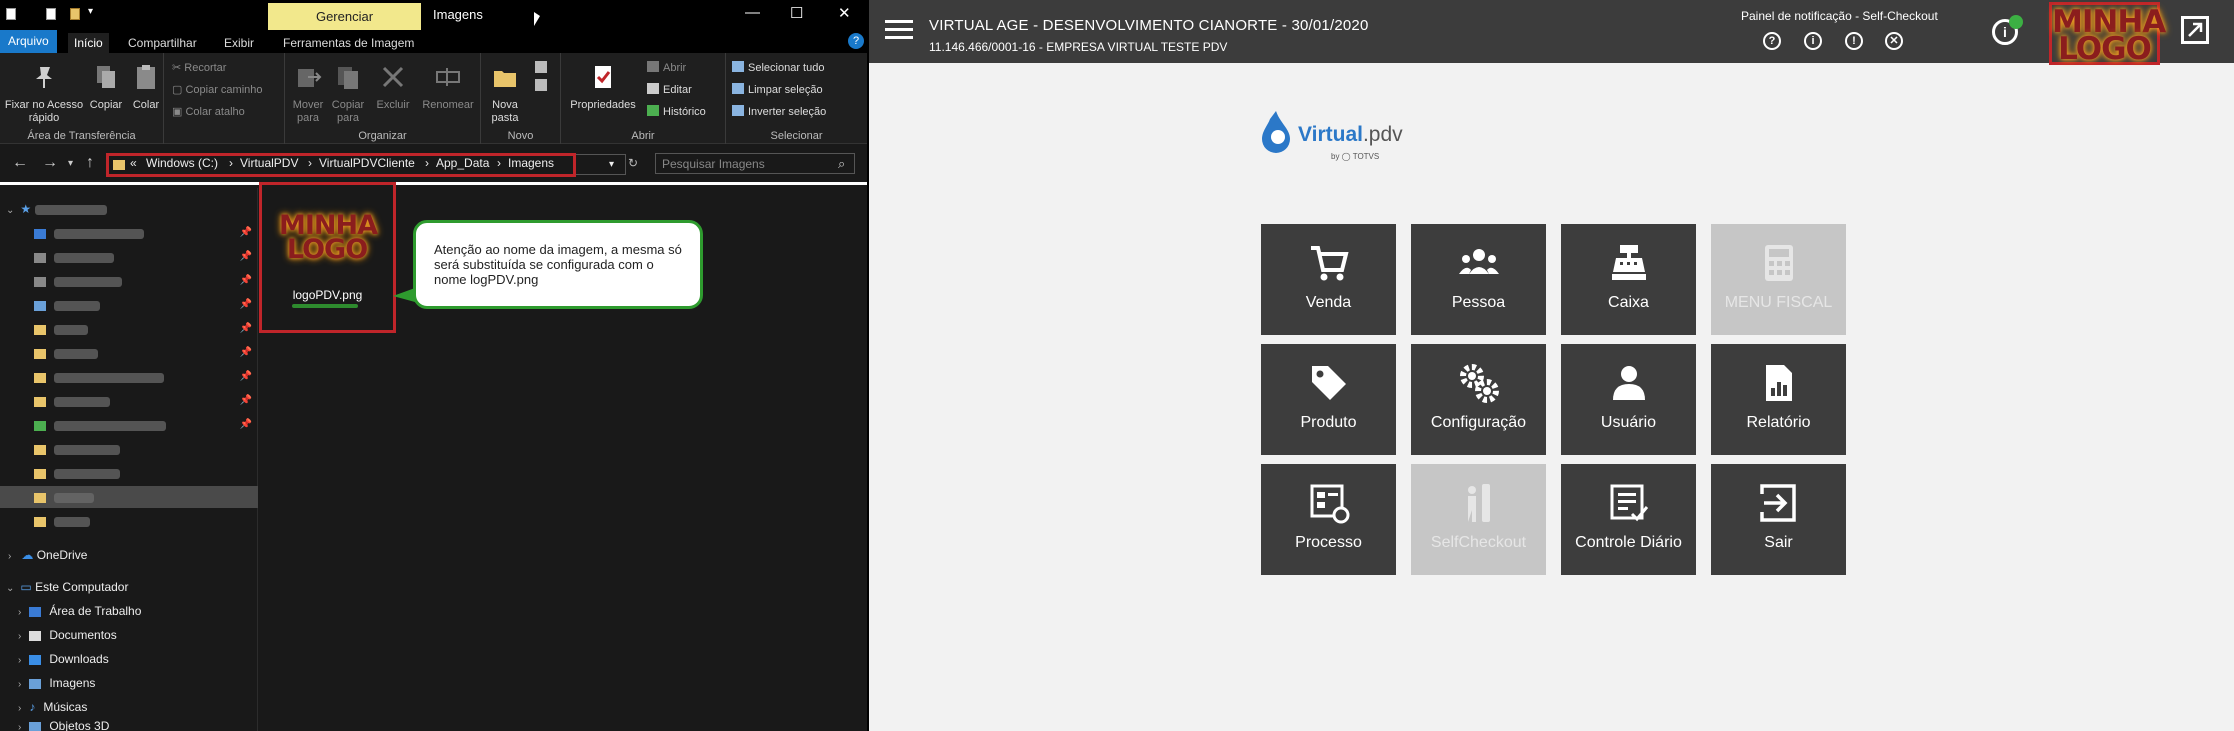  What do you see at coordinates (543, 77) in the screenshot?
I see `new-item-icon` at bounding box center [543, 77].